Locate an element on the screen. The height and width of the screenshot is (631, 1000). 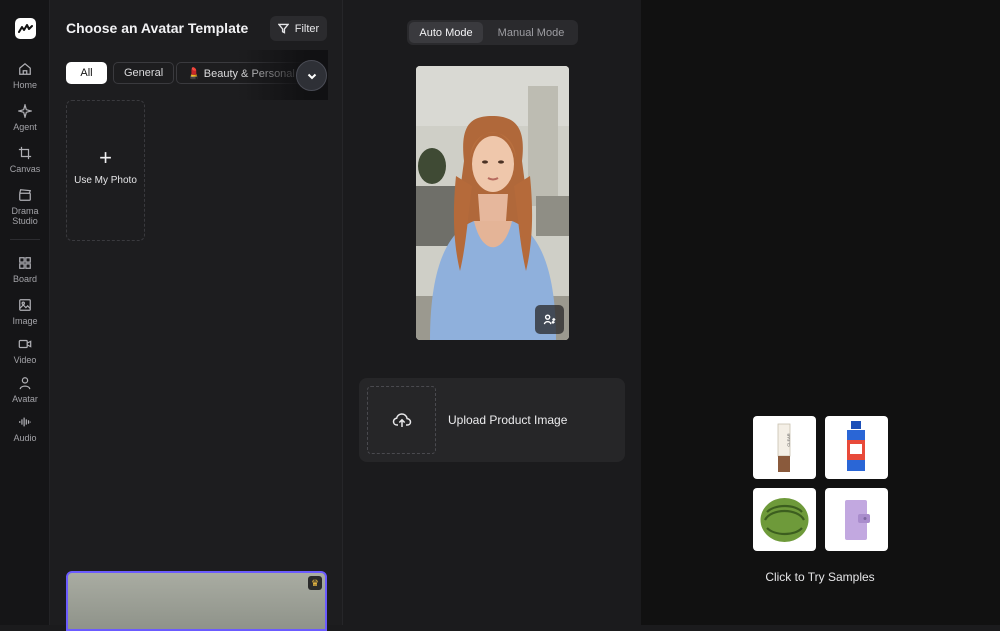
rail-item-image: Image is located at coordinates (25, 312).